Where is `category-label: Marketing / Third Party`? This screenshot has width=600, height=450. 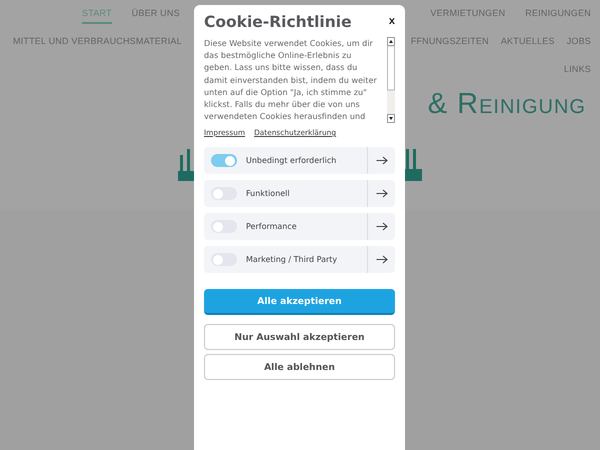
category-label: Marketing / Third Party is located at coordinates (292, 259).